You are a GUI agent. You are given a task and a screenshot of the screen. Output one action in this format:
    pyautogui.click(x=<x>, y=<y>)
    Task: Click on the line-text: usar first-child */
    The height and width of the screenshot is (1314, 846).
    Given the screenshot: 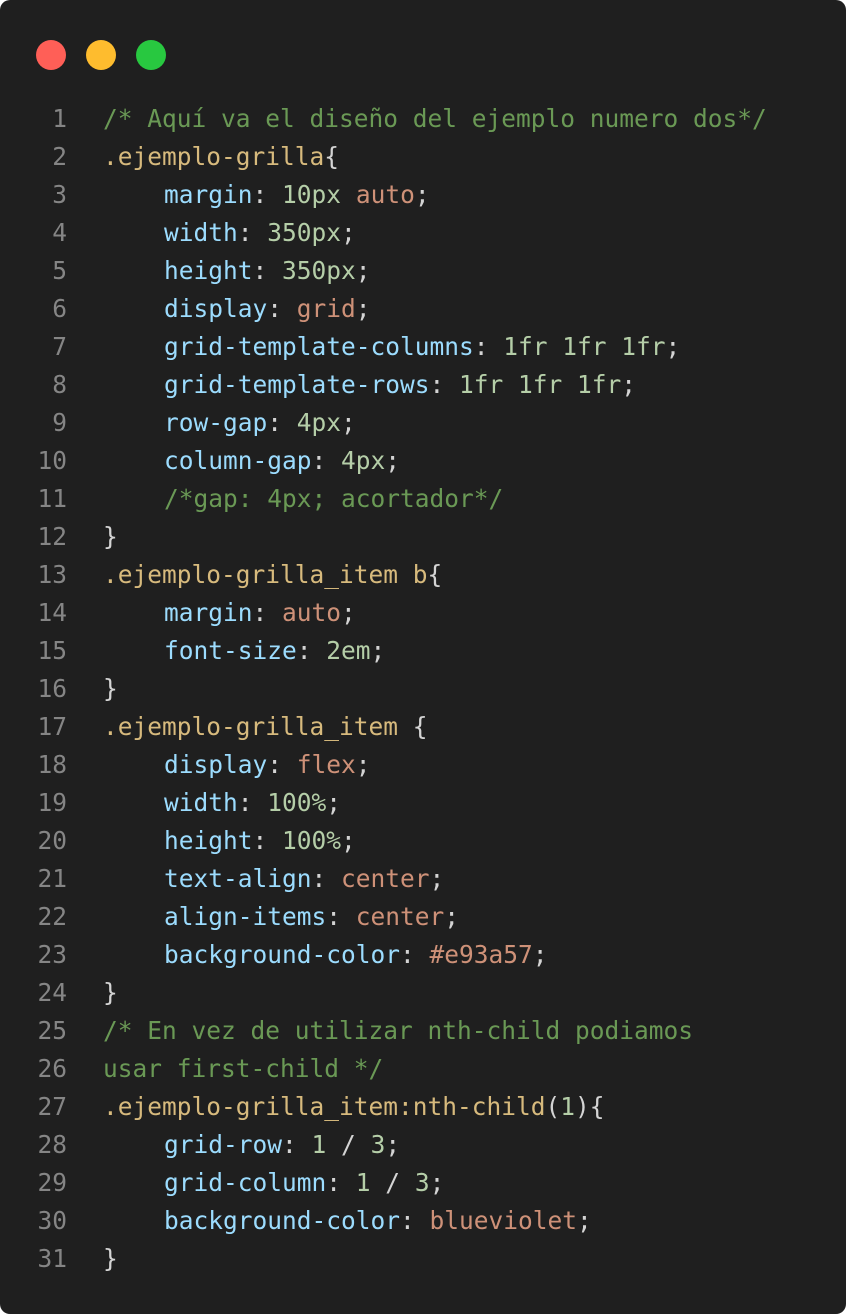 What is the action you would take?
    pyautogui.click(x=243, y=1069)
    